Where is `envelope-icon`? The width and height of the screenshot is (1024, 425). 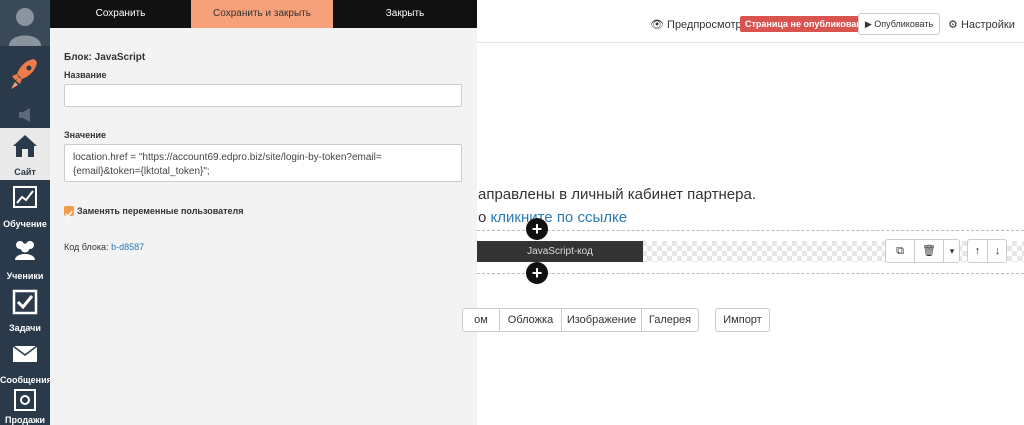
envelope-icon is located at coordinates (25, 353).